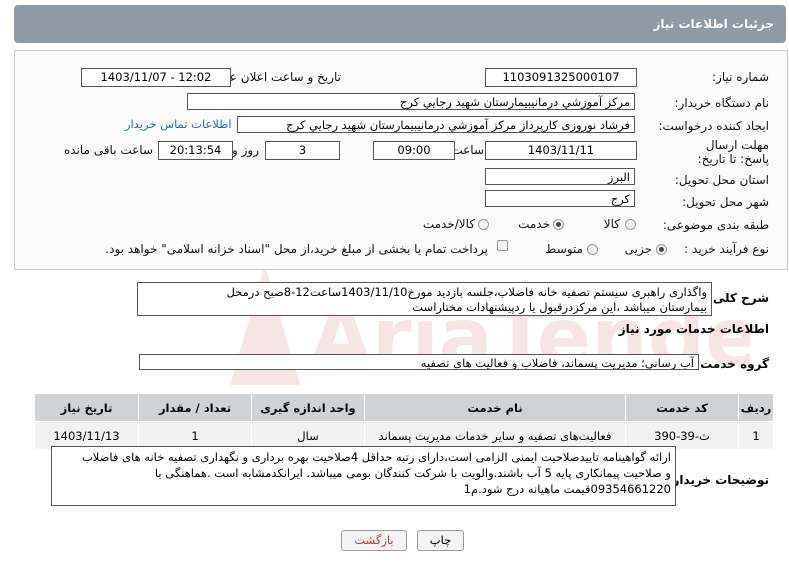 The height and width of the screenshot is (566, 789). I want to click on buyer-notes-line-3: 09354661220قیمت ماهیانه درج شود.م1, so click(567, 489).